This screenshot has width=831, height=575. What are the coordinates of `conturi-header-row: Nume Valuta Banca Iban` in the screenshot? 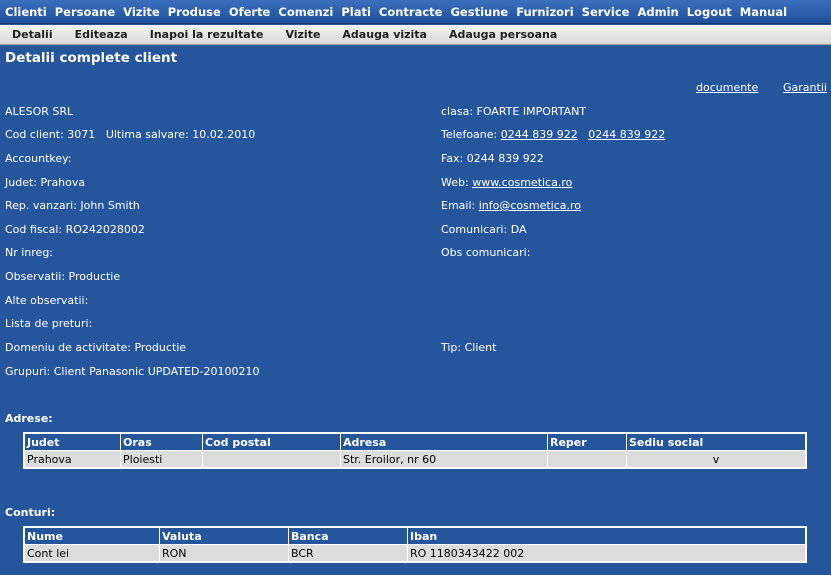 It's located at (415, 536).